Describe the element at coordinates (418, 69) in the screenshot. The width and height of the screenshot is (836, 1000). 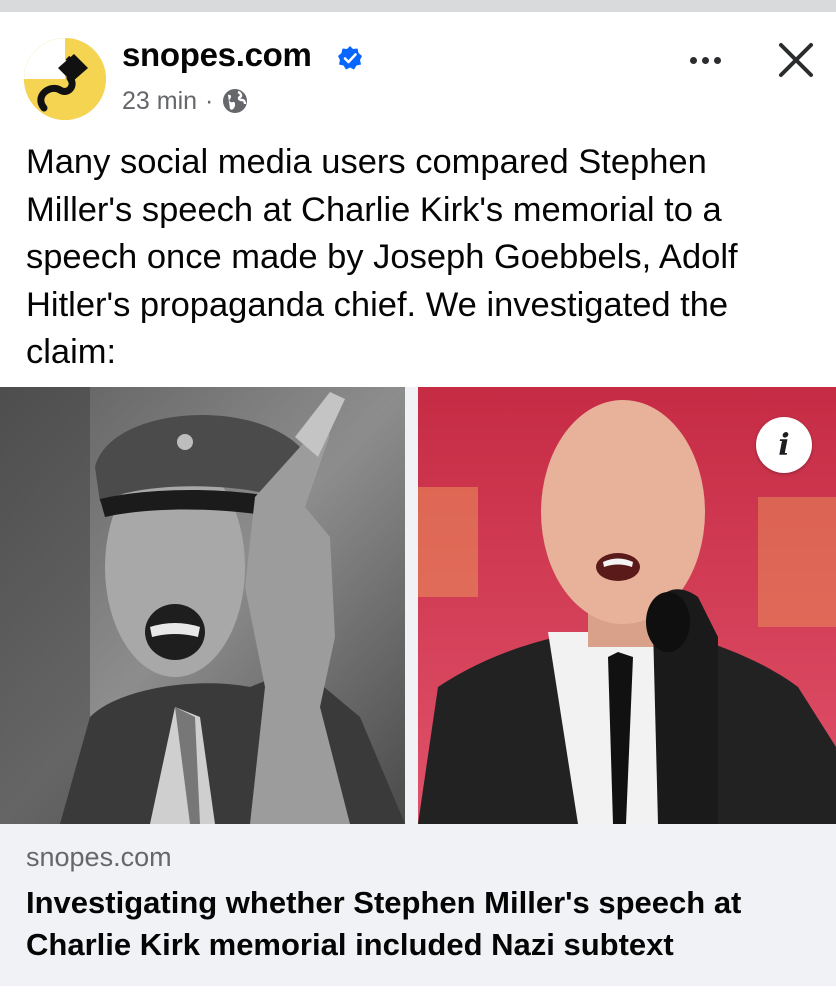
I see `post-header: snopes.com 23 min ·` at that location.